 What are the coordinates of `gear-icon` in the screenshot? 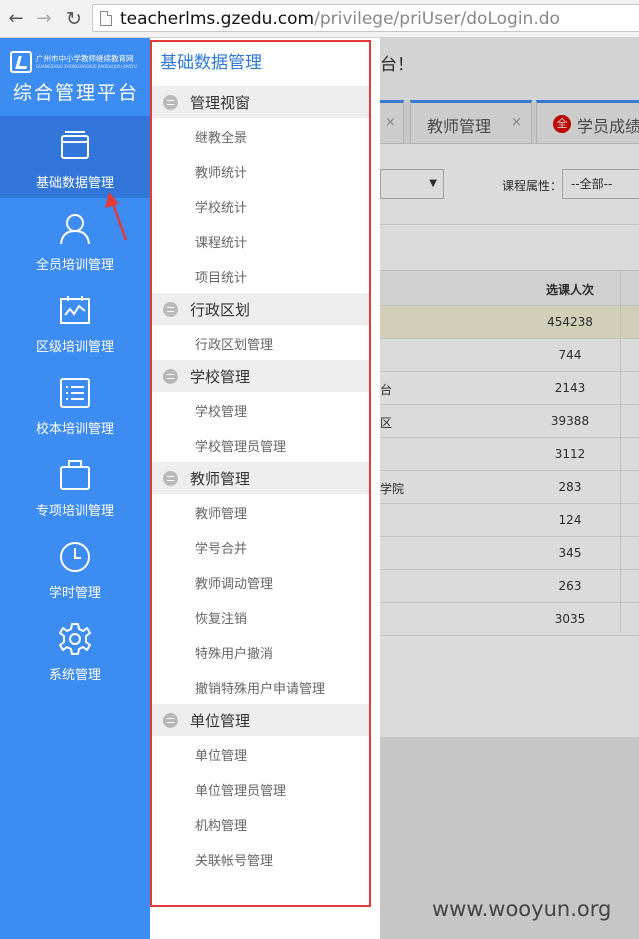 It's located at (75, 639).